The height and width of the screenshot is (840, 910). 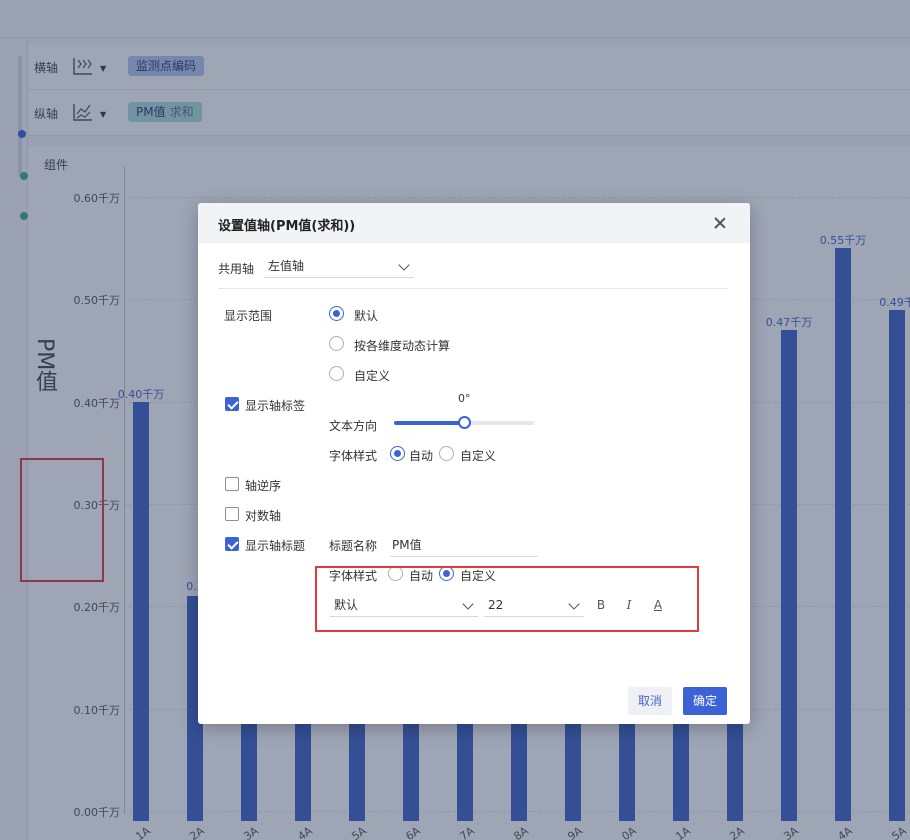 I want to click on slider-fill, so click(x=429, y=423).